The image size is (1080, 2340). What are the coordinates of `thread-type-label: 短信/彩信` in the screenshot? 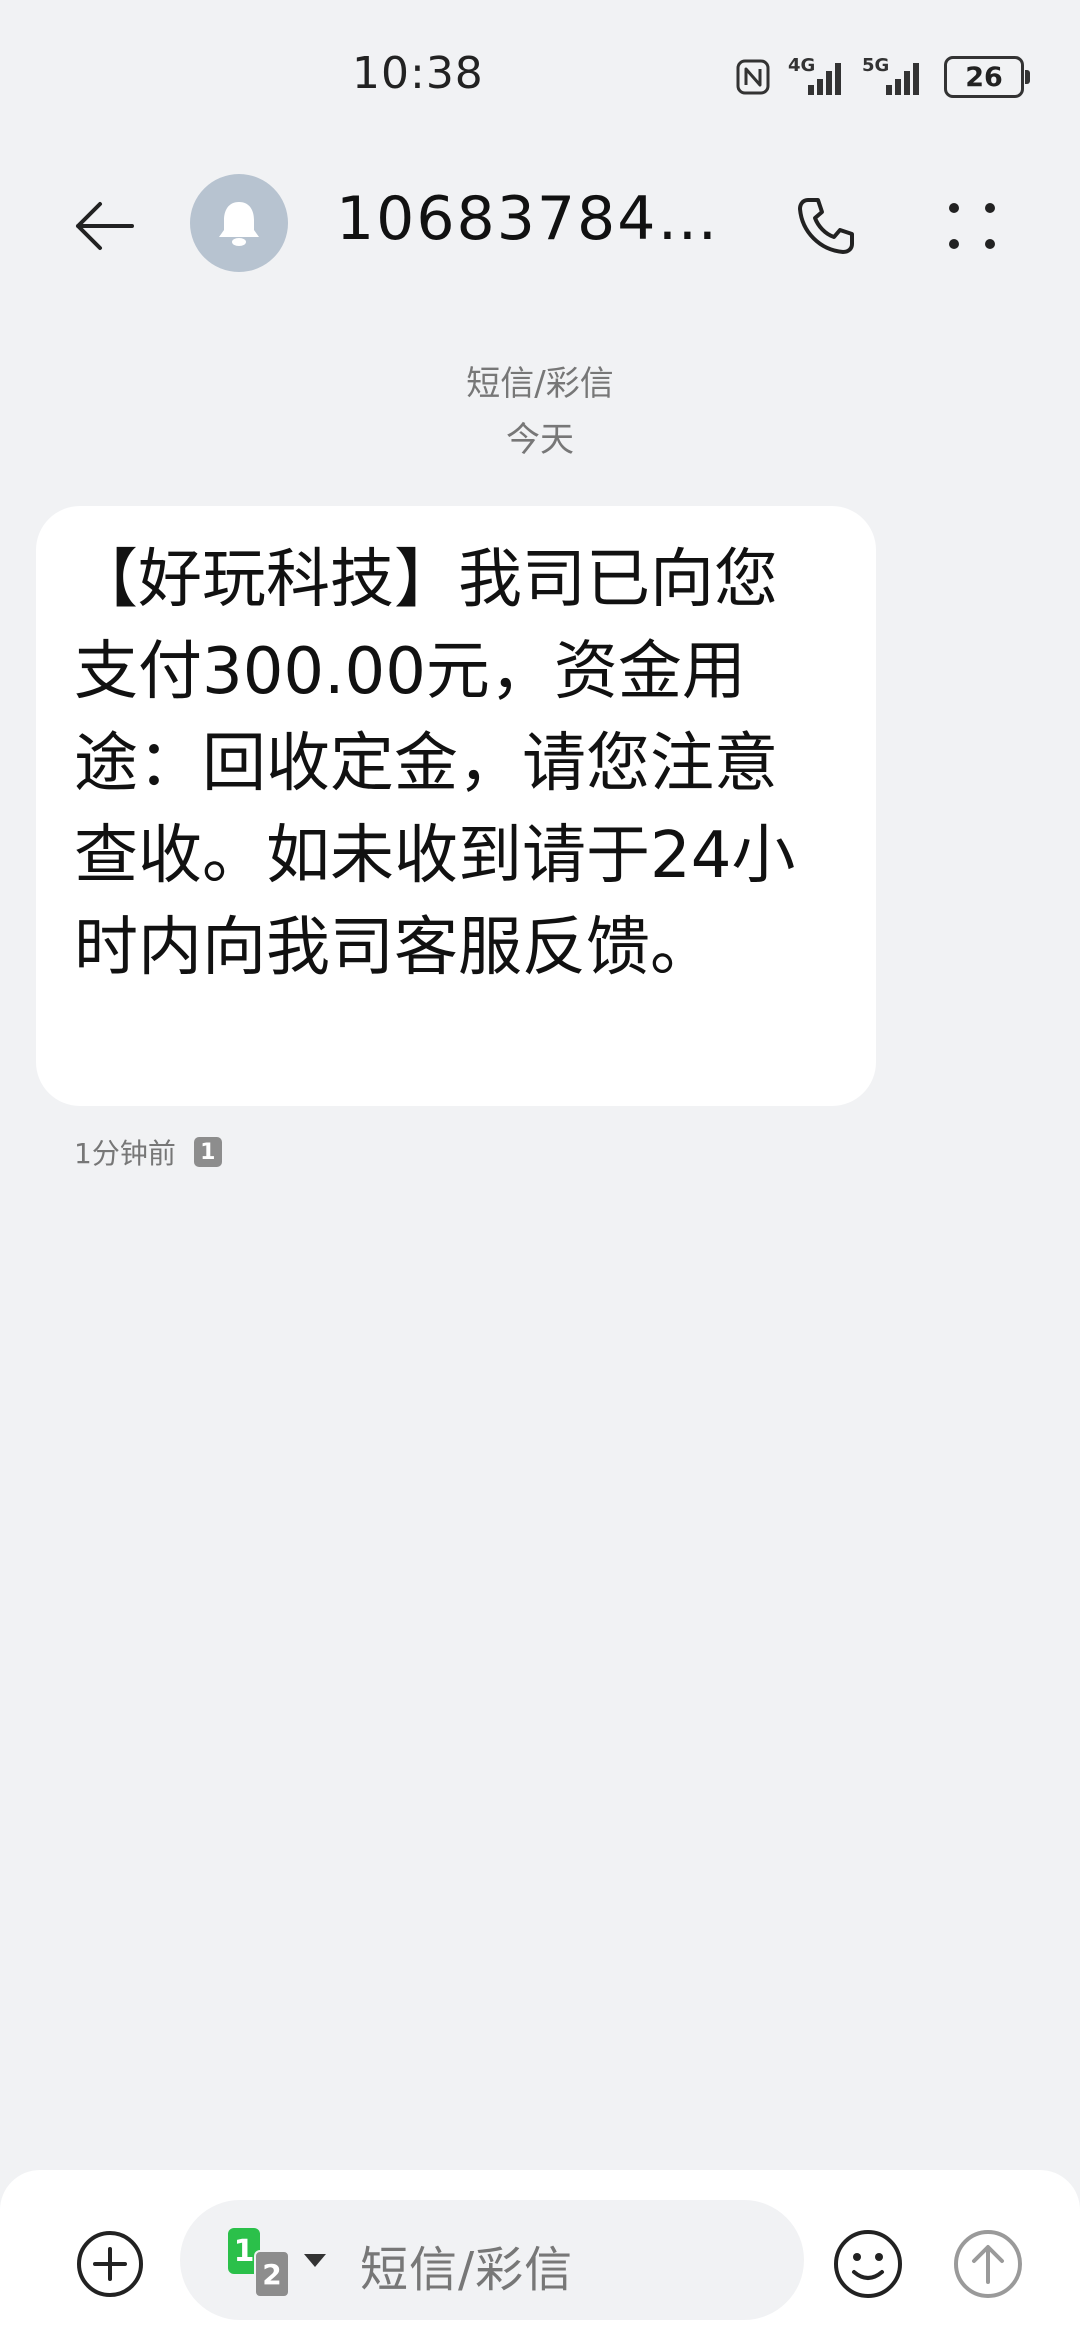 It's located at (540, 384).